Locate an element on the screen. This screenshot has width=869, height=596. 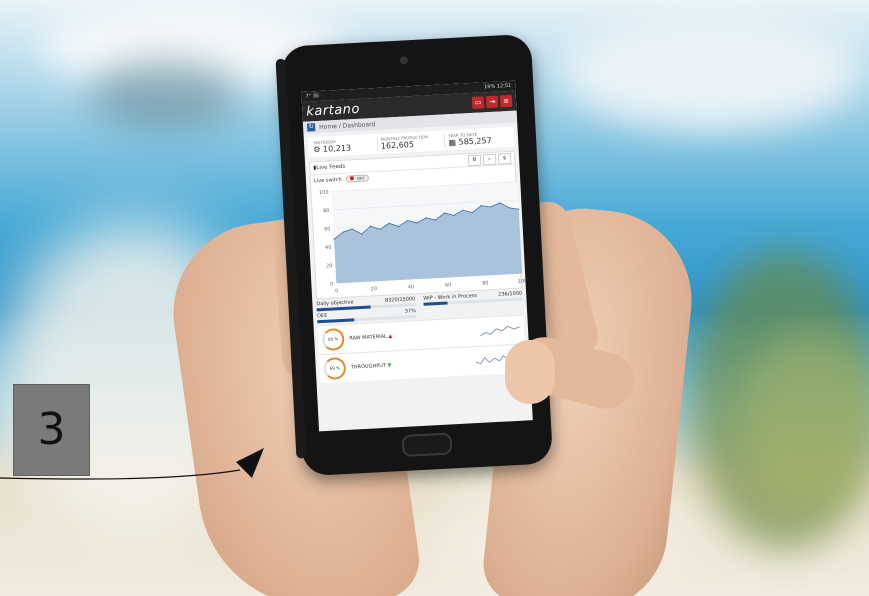
kpi-value: 236/1000 is located at coordinates (510, 294).